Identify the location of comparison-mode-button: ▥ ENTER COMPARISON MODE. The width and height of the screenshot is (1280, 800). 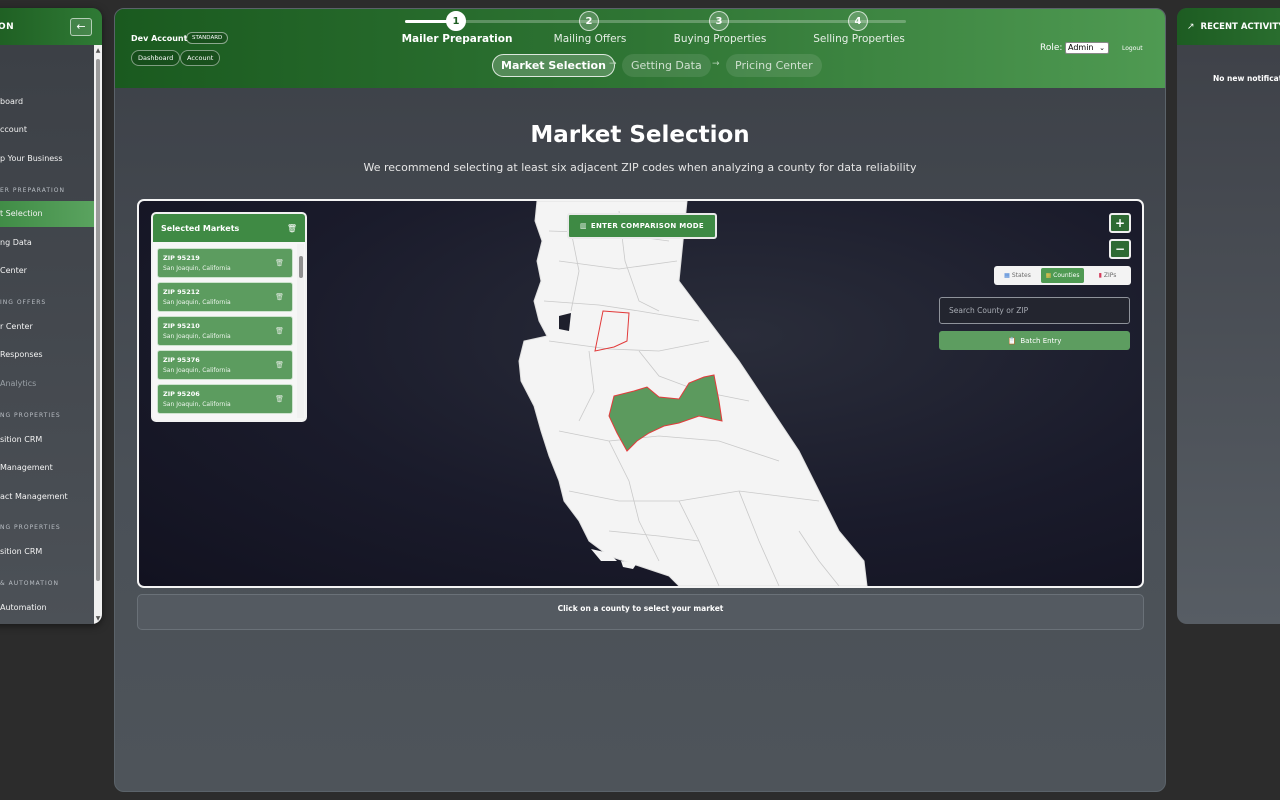
(642, 226).